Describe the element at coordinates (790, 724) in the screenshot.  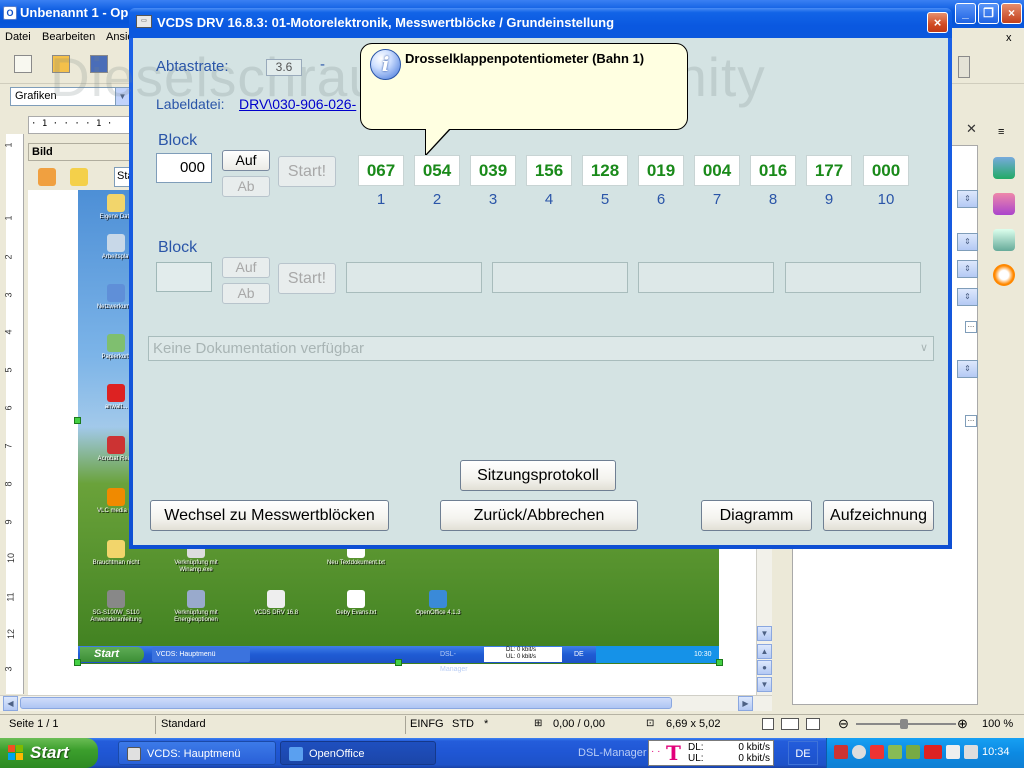
I see `multi-page-view-icon` at that location.